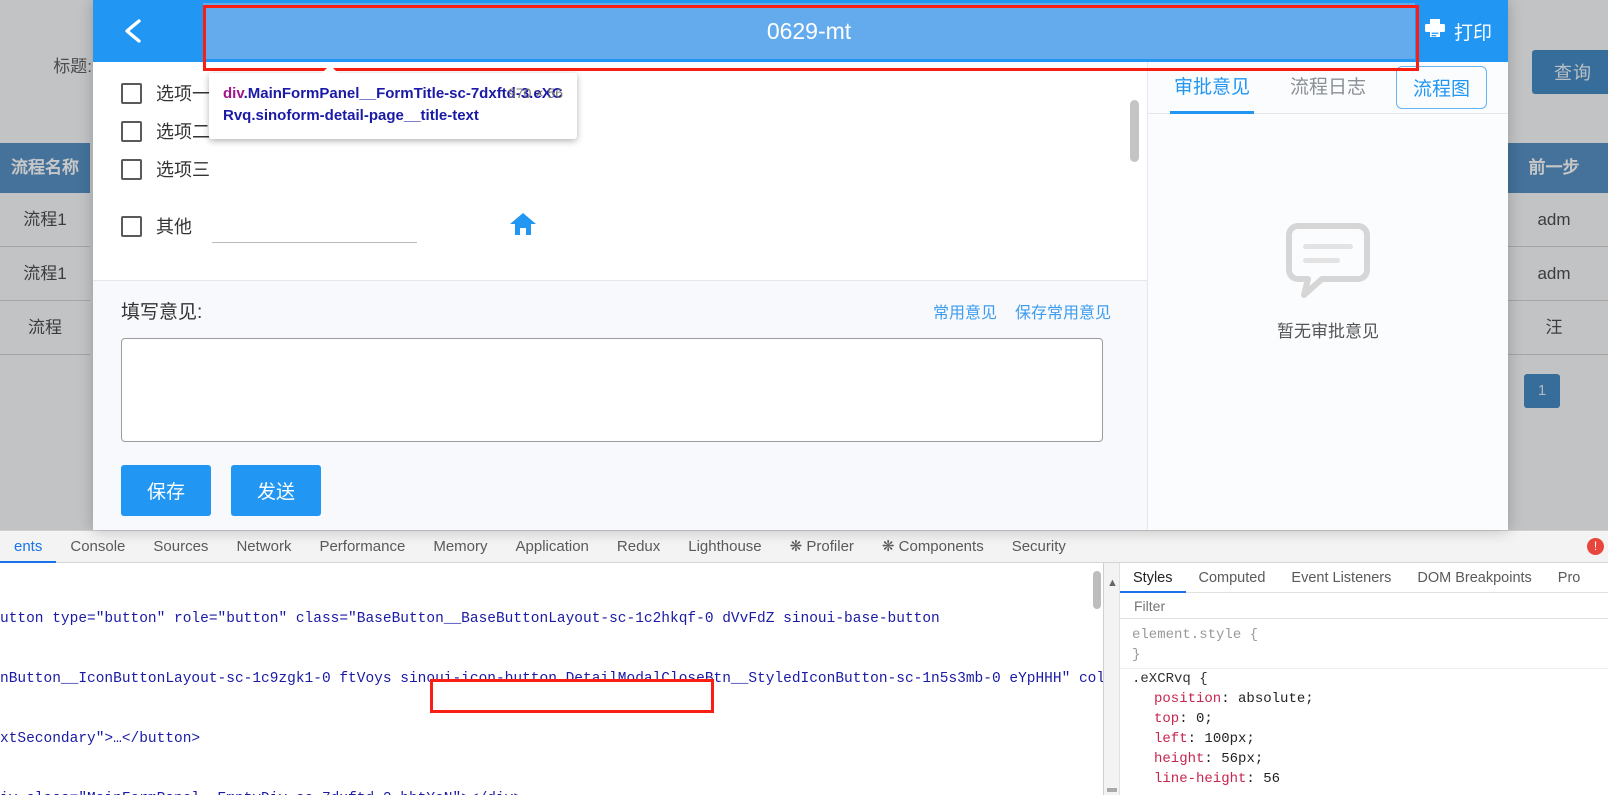  What do you see at coordinates (362, 547) in the screenshot?
I see `devtools-tab-performance: Performance` at bounding box center [362, 547].